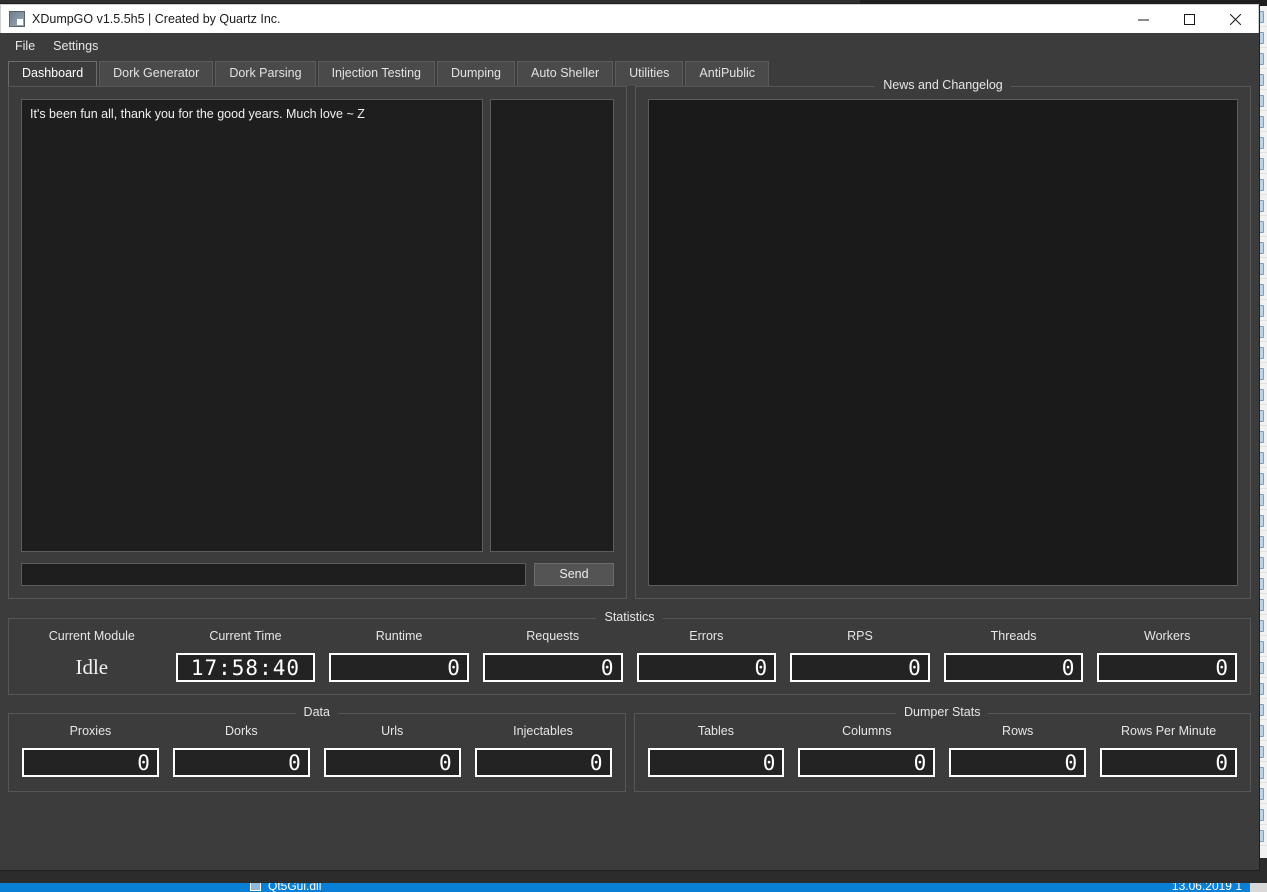  What do you see at coordinates (1167, 667) in the screenshot?
I see `workers-display: 0` at bounding box center [1167, 667].